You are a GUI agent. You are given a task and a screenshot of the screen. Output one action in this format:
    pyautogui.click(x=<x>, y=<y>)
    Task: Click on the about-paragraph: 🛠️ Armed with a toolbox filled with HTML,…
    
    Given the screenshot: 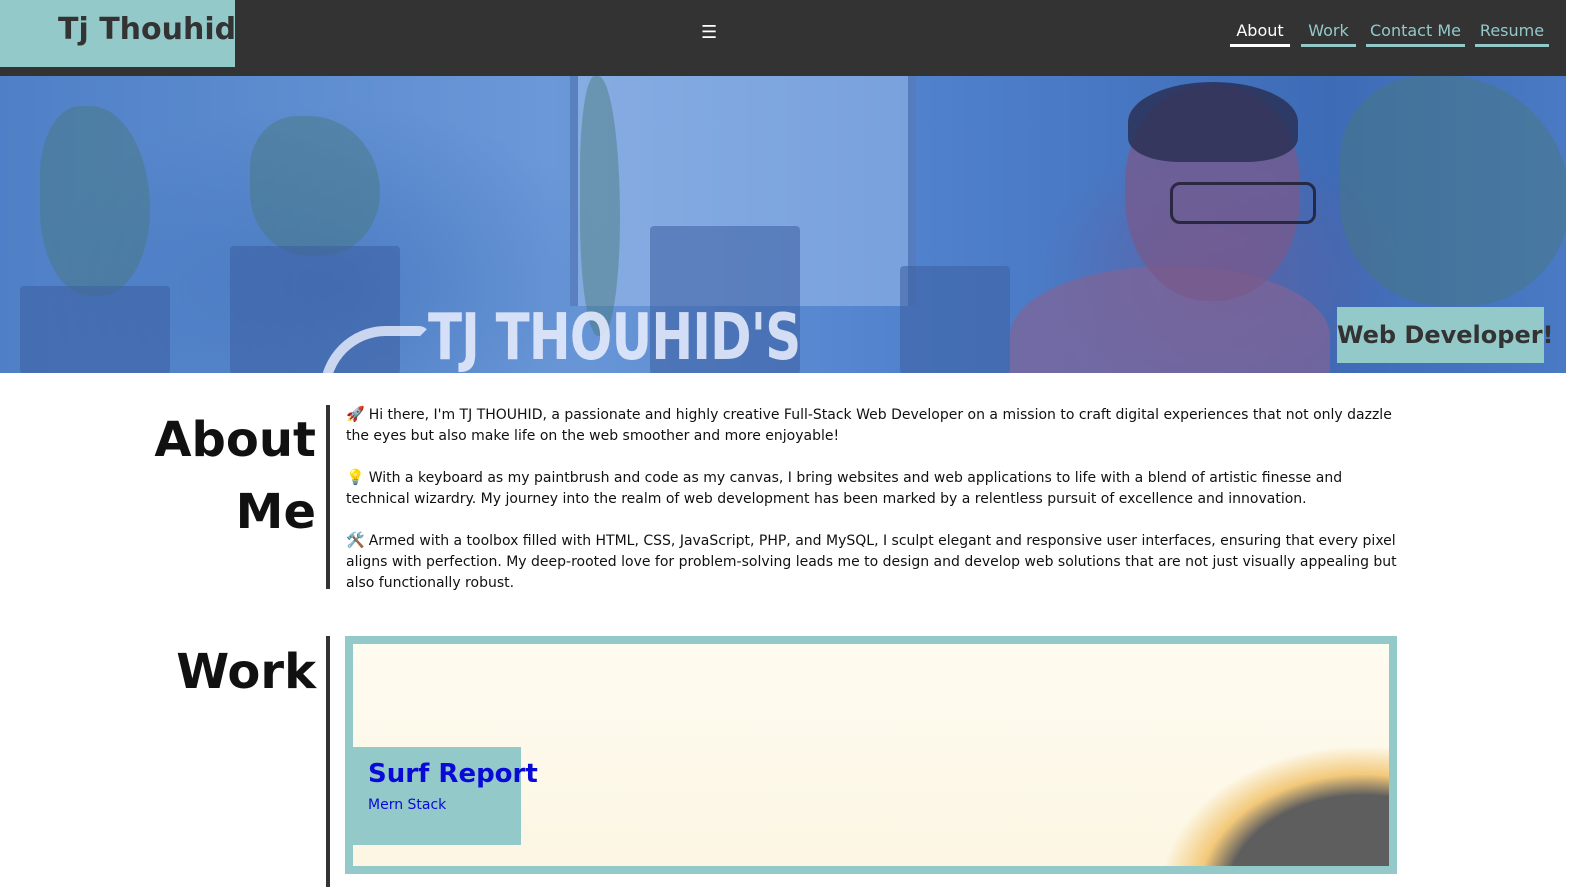 What is the action you would take?
    pyautogui.click(x=872, y=562)
    